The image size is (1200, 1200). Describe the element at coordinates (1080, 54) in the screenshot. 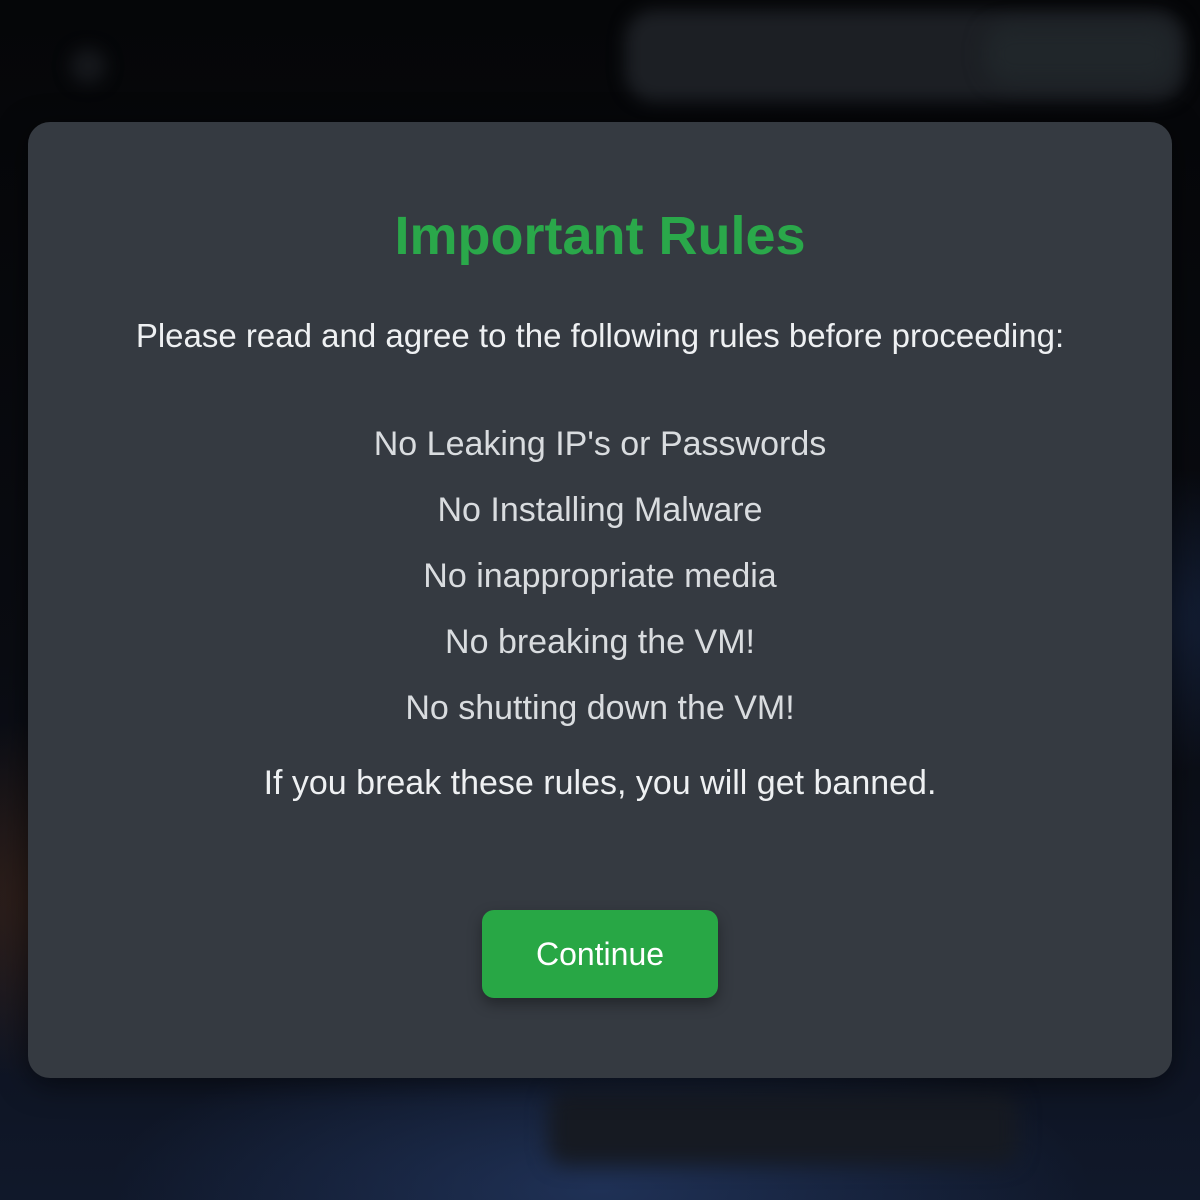

I see `blurred-top-button` at that location.